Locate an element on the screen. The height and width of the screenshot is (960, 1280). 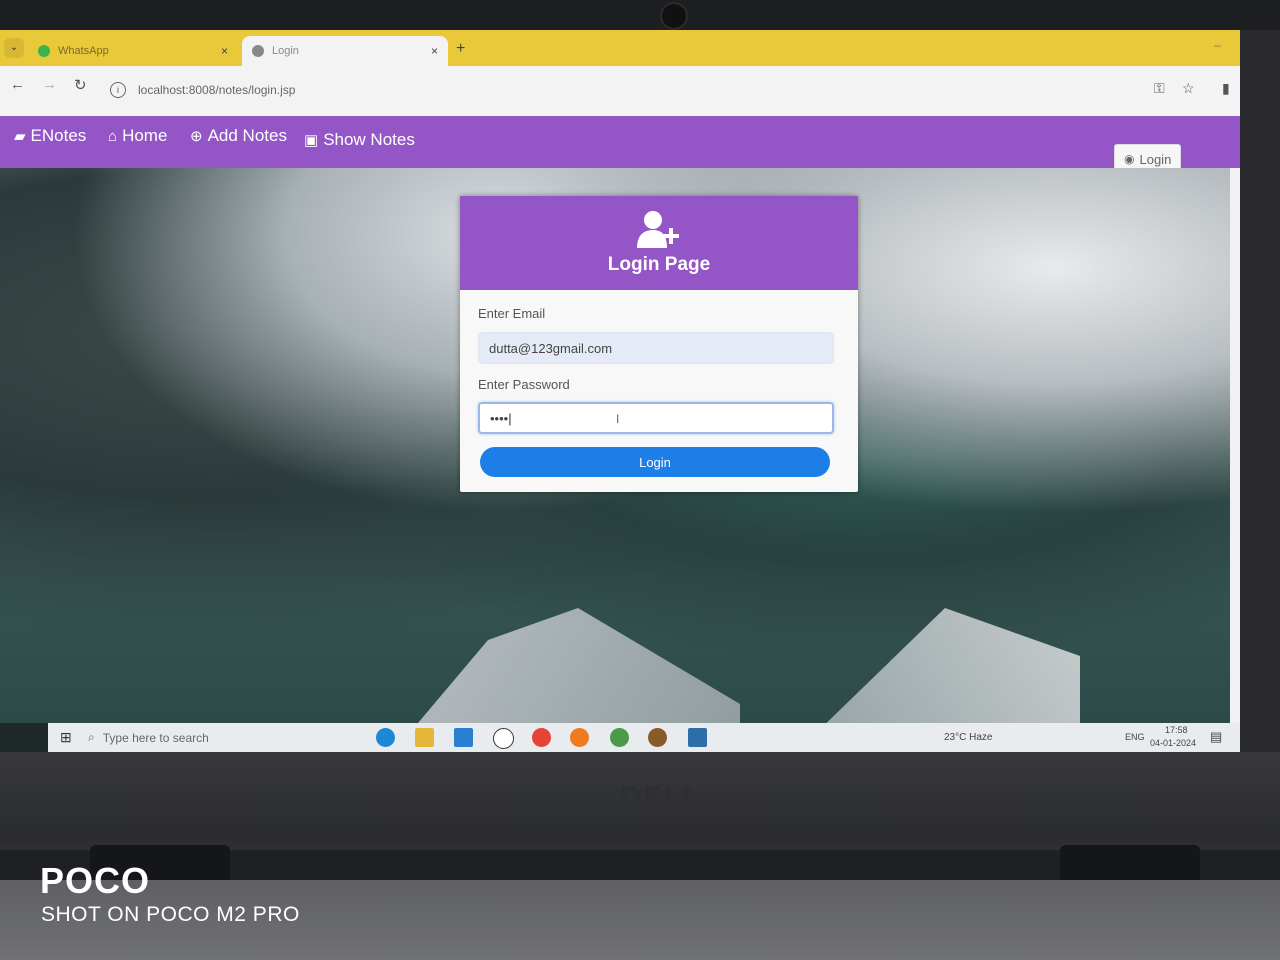
reload-icon: ↻ is located at coordinates (80, 85).